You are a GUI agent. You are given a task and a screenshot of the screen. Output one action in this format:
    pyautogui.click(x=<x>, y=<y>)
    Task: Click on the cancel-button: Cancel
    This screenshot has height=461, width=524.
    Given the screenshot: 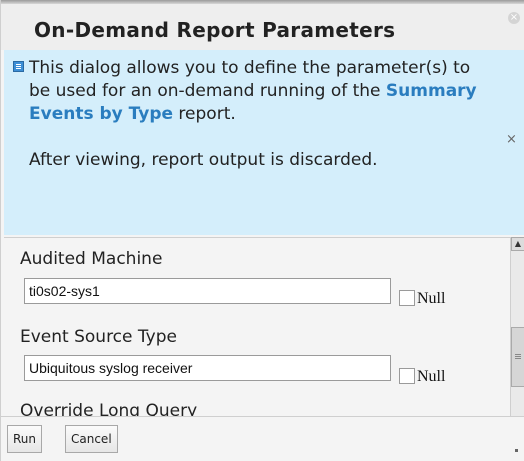 What is the action you would take?
    pyautogui.click(x=91, y=439)
    